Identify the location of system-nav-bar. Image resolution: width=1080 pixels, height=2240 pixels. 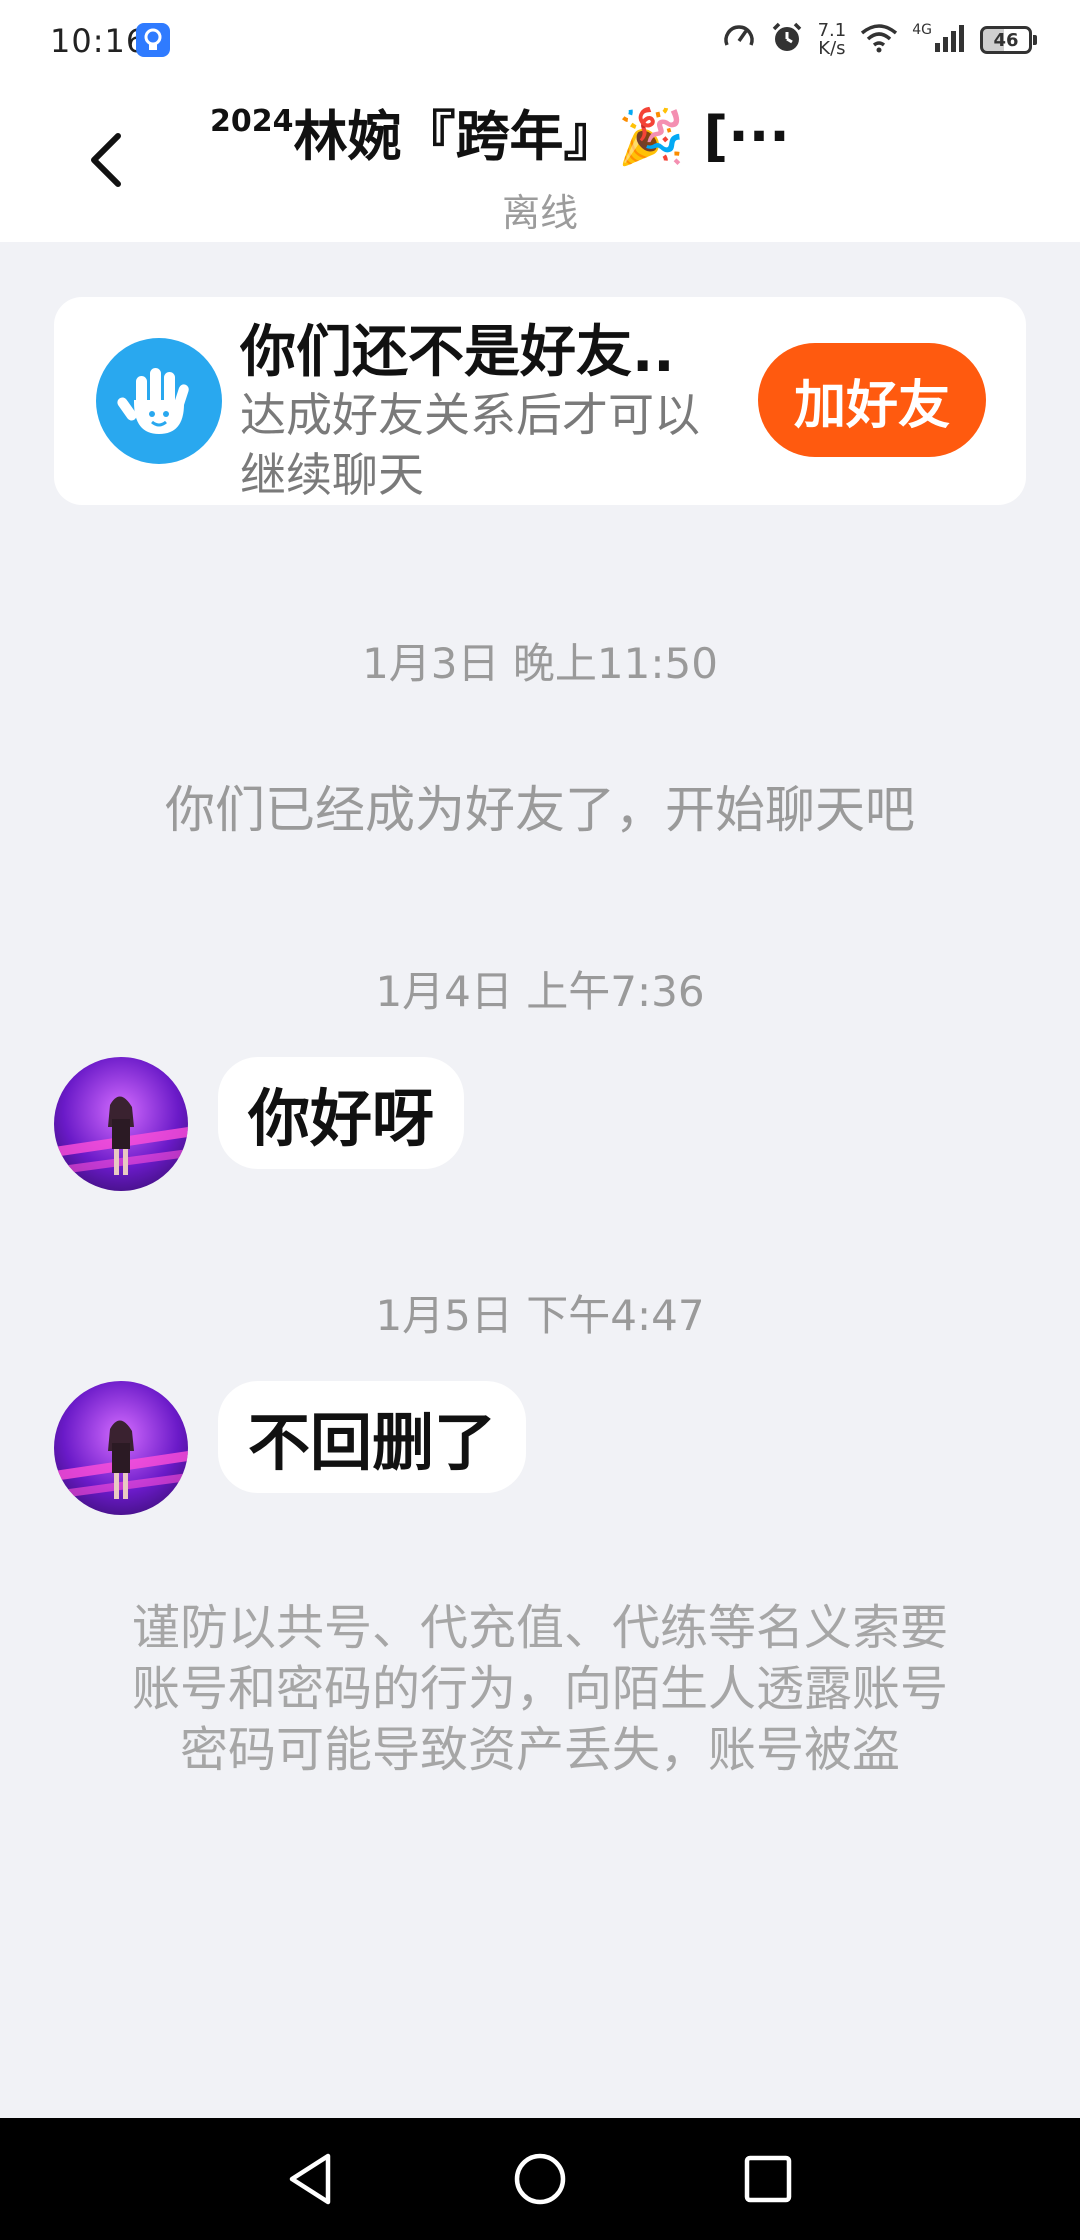
(540, 2179).